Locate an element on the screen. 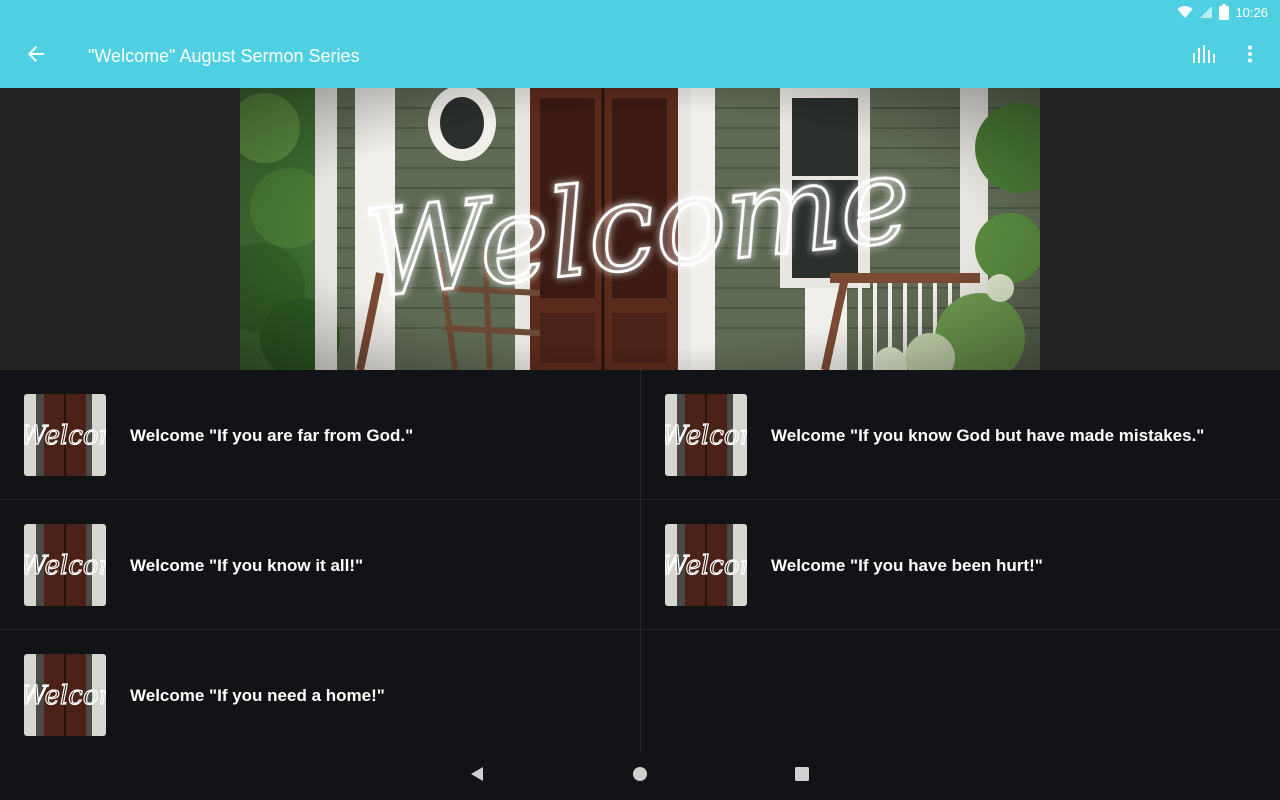 The height and width of the screenshot is (800, 1280). empty-cell is located at coordinates (960, 694).